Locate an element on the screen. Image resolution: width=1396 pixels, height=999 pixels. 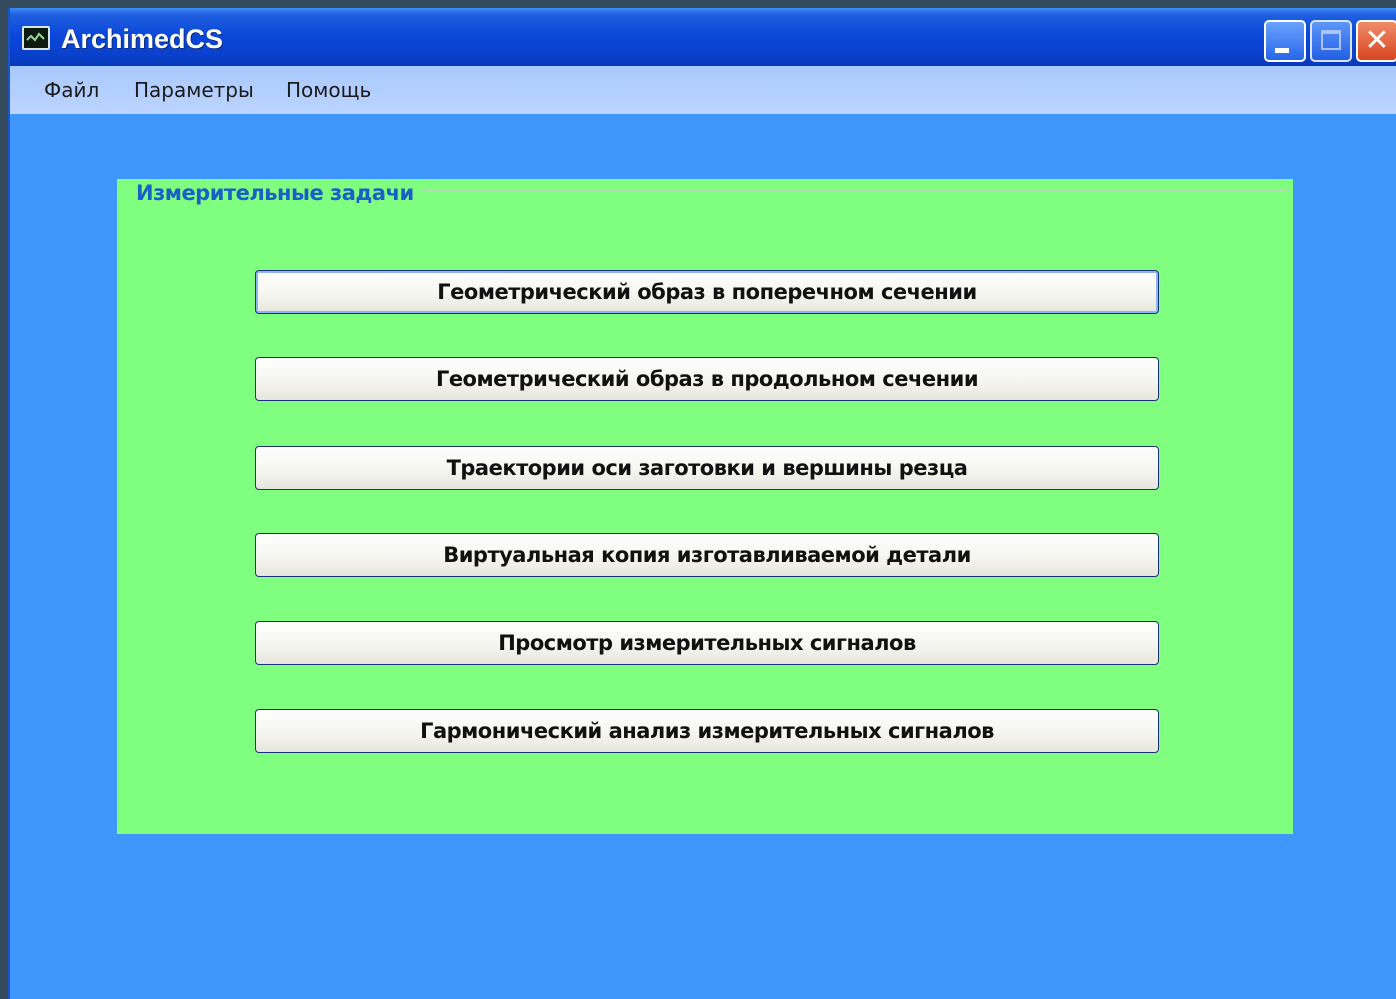
menu-parameters: Параметры is located at coordinates (194, 90).